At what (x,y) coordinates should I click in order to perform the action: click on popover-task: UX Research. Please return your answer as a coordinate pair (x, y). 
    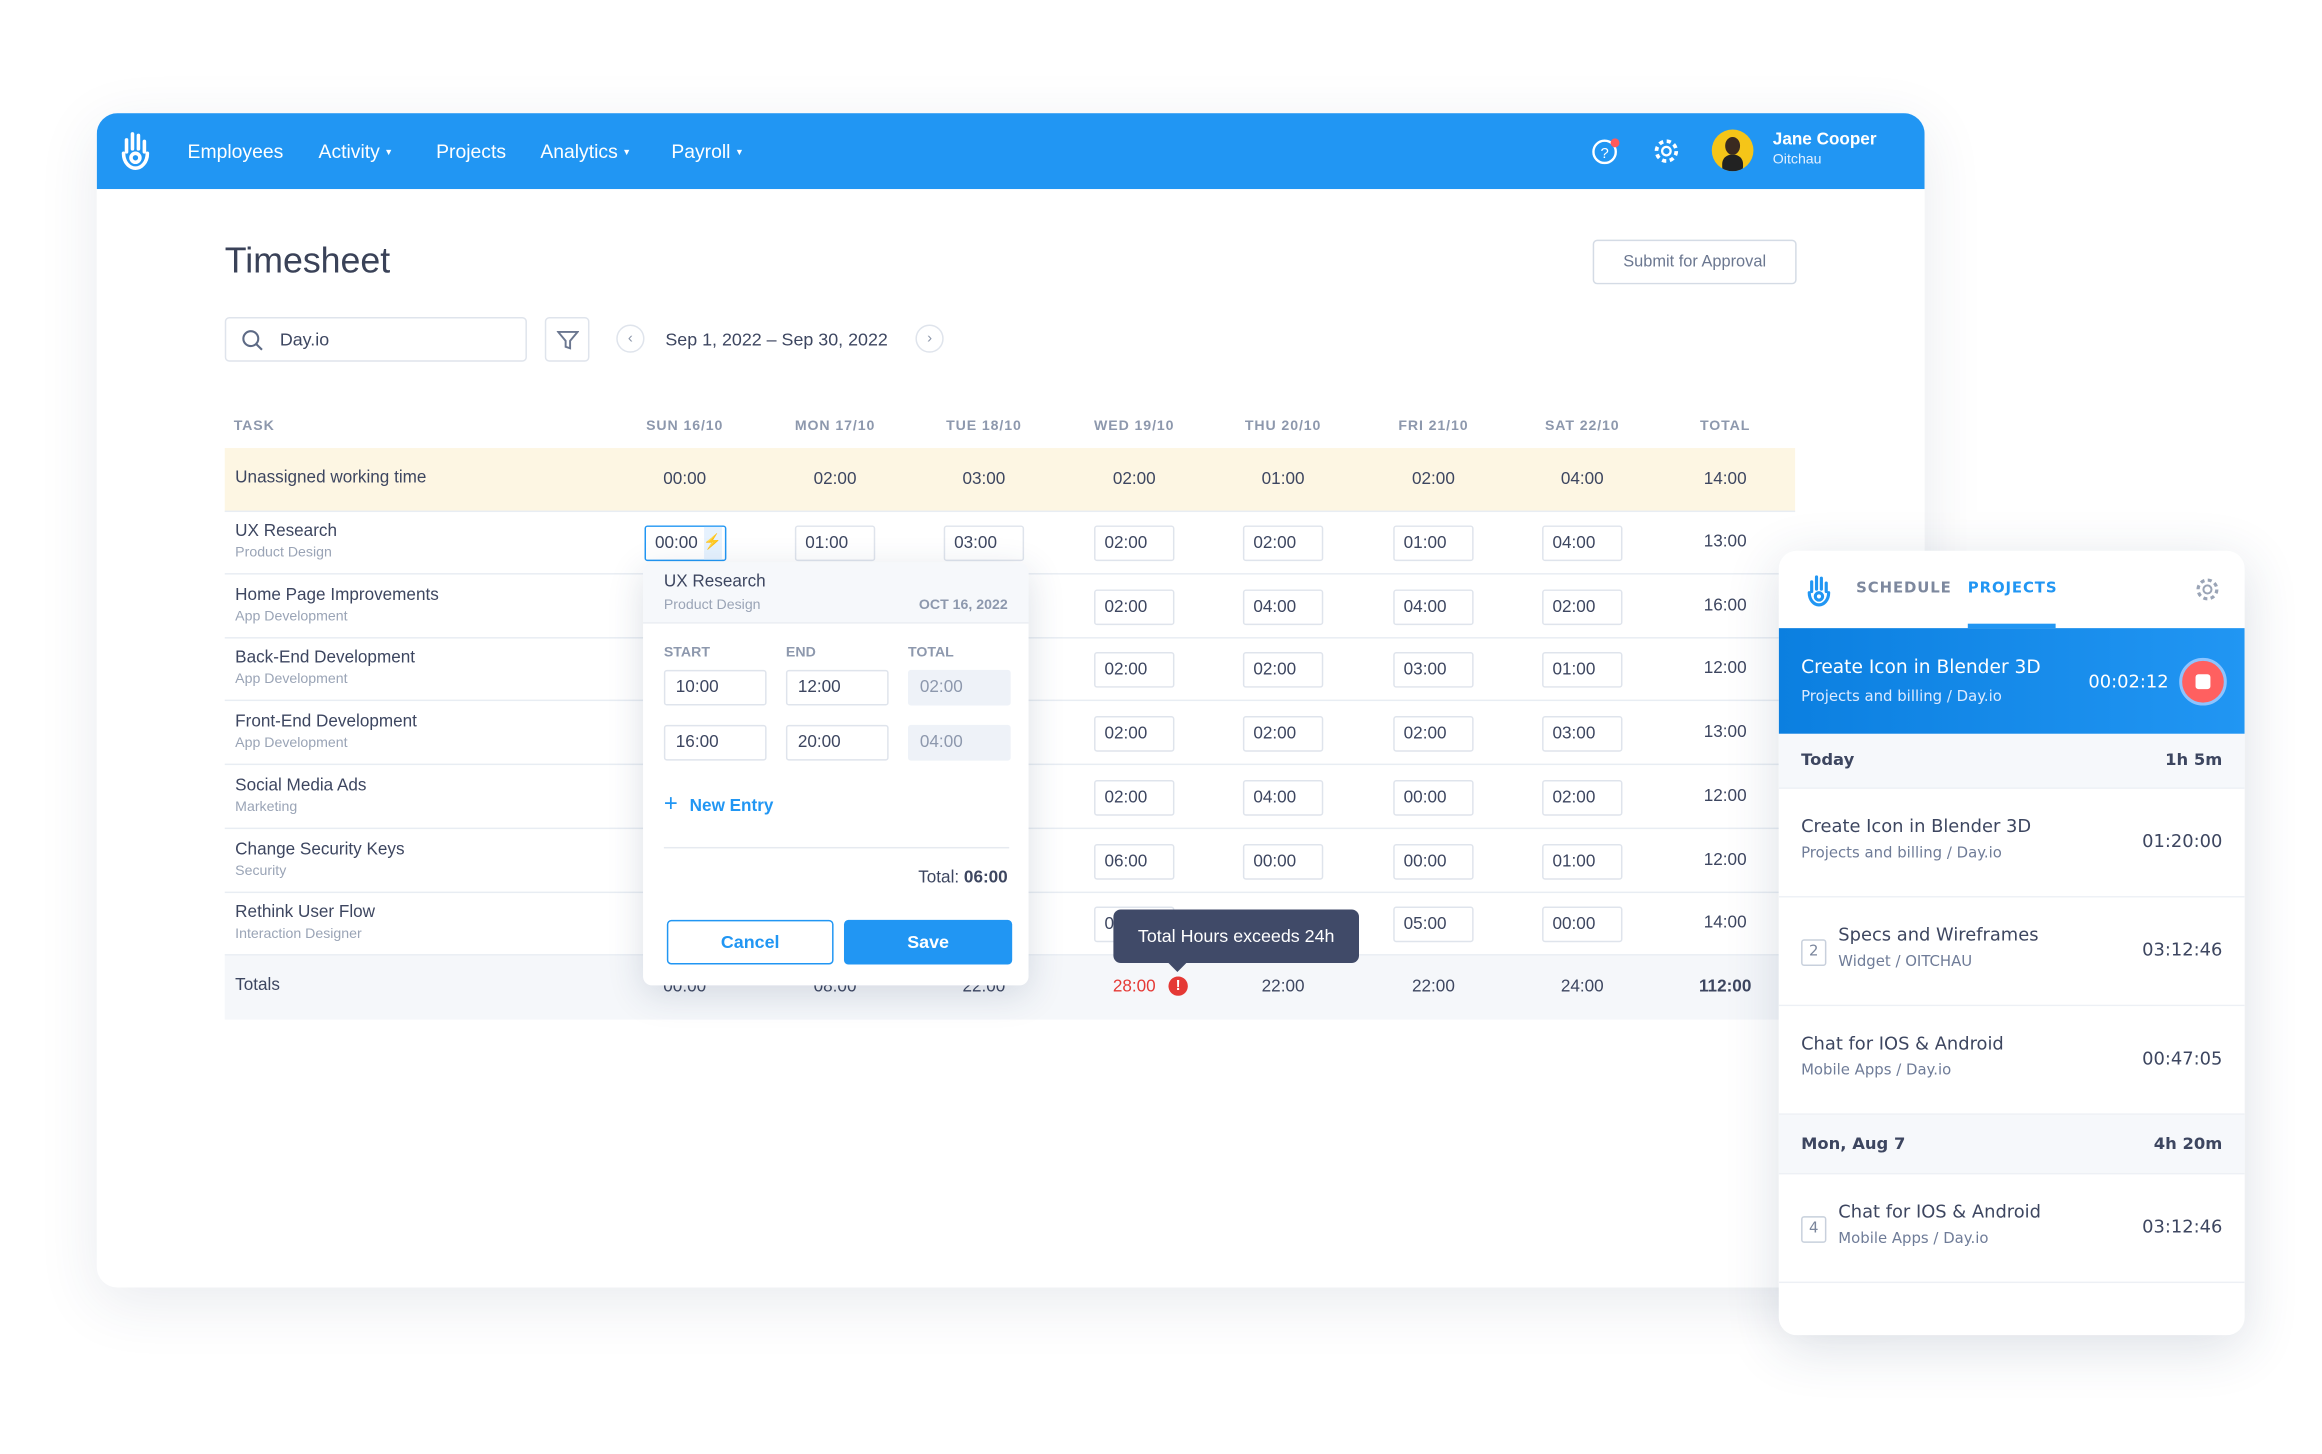
    Looking at the image, I should click on (714, 582).